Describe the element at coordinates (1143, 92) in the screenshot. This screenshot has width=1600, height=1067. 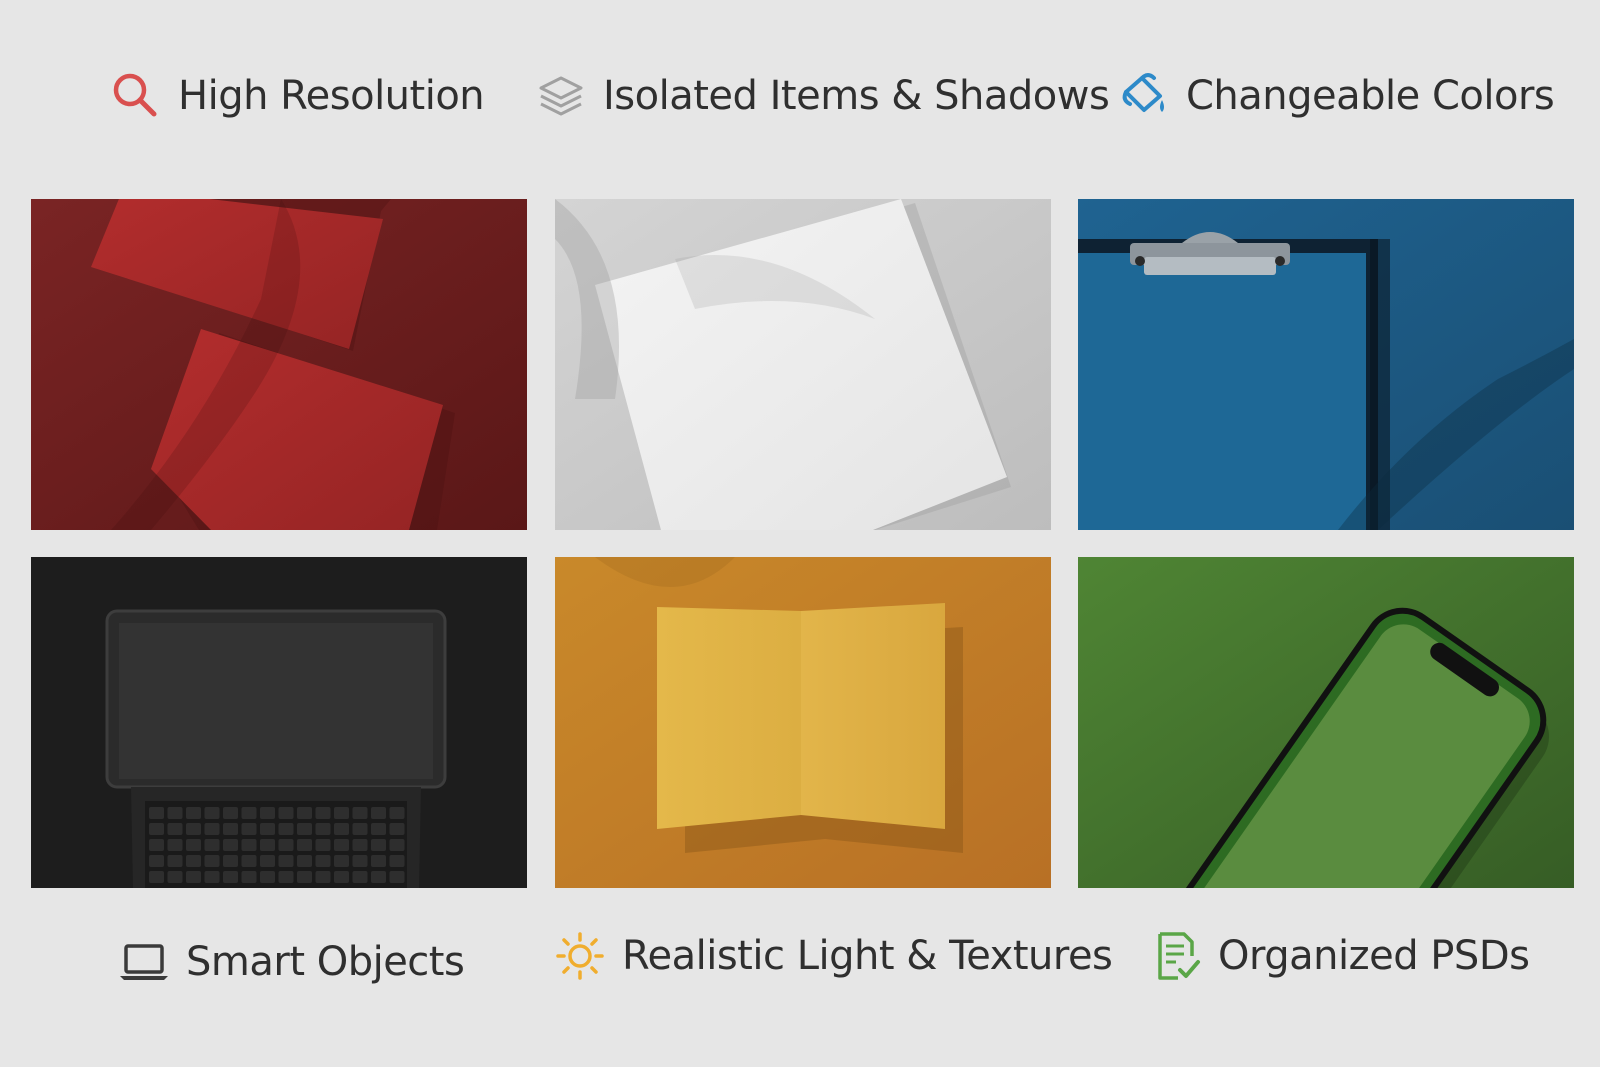
I see `paint-bucket-icon` at that location.